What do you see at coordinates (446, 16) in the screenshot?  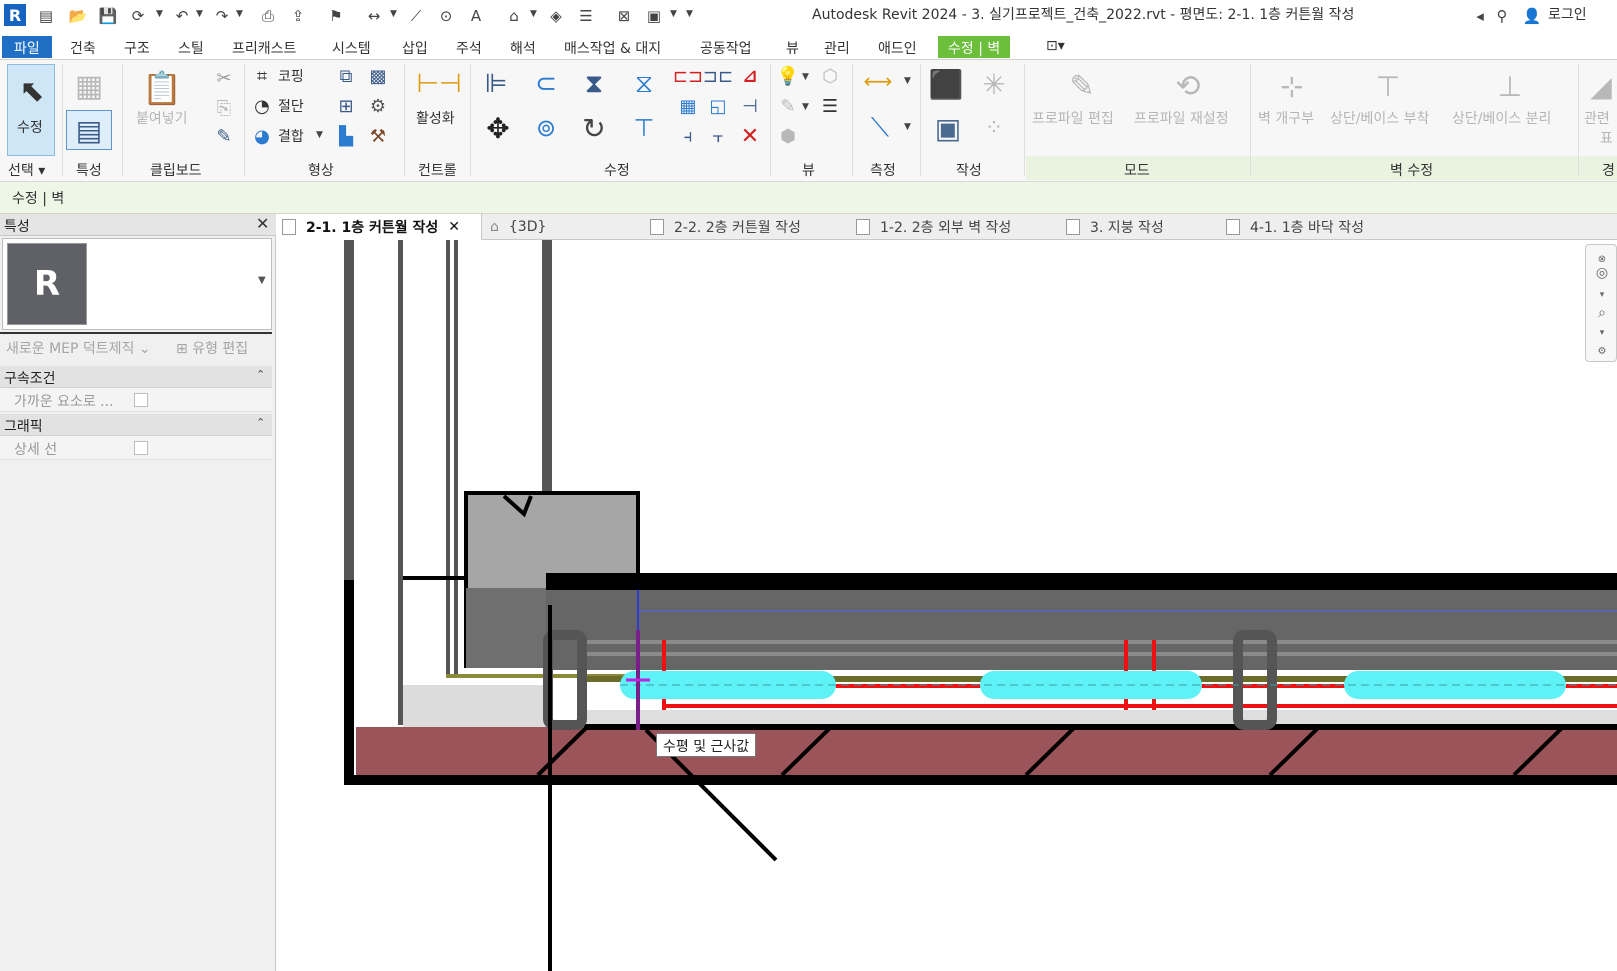 I see `spot-icon: ⊙` at bounding box center [446, 16].